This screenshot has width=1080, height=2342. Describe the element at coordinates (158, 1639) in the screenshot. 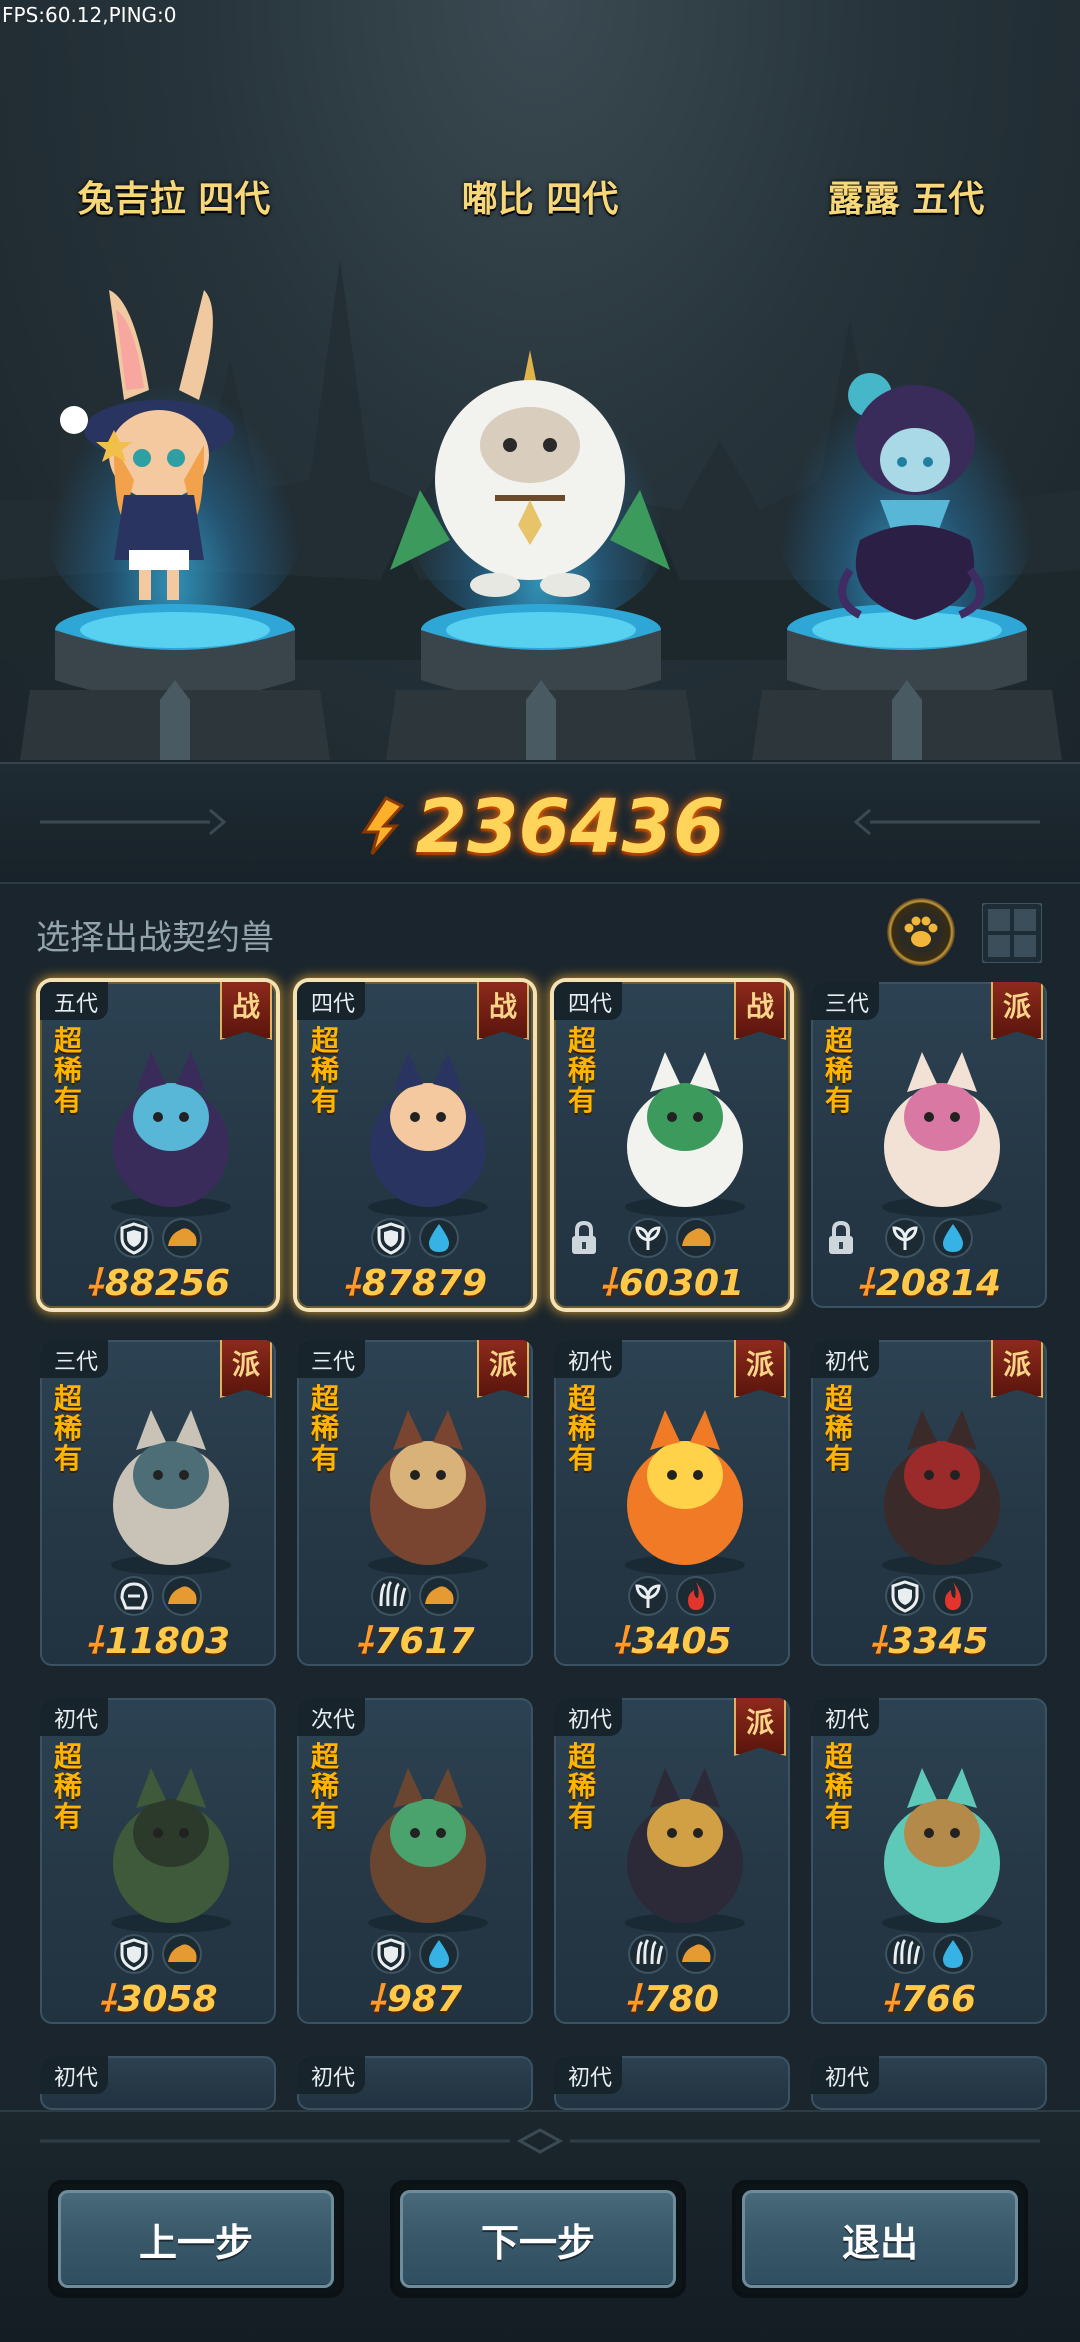

I see `card-power: ⸸11803` at that location.